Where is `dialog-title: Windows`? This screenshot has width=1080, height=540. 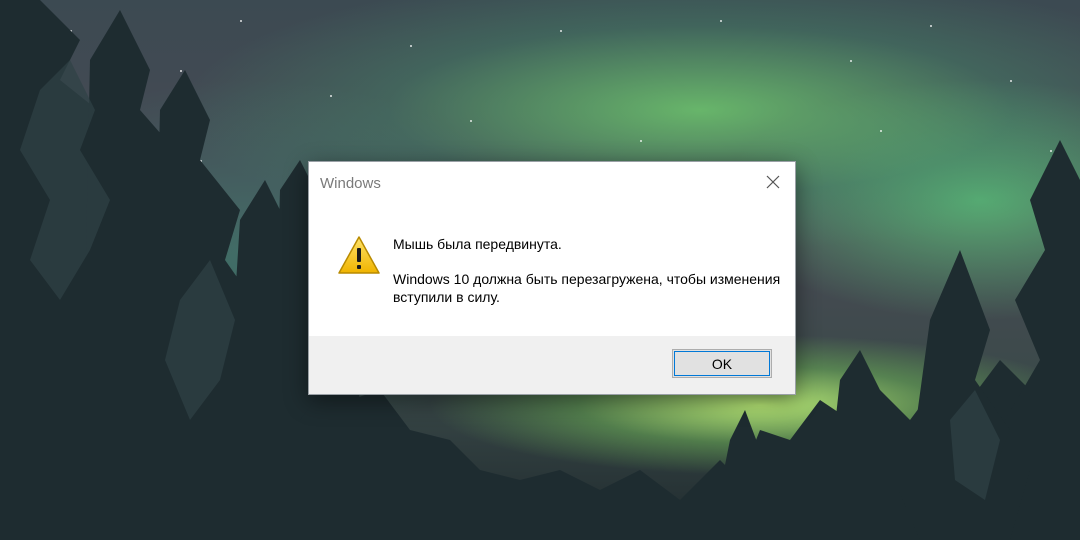
dialog-title: Windows is located at coordinates (350, 183).